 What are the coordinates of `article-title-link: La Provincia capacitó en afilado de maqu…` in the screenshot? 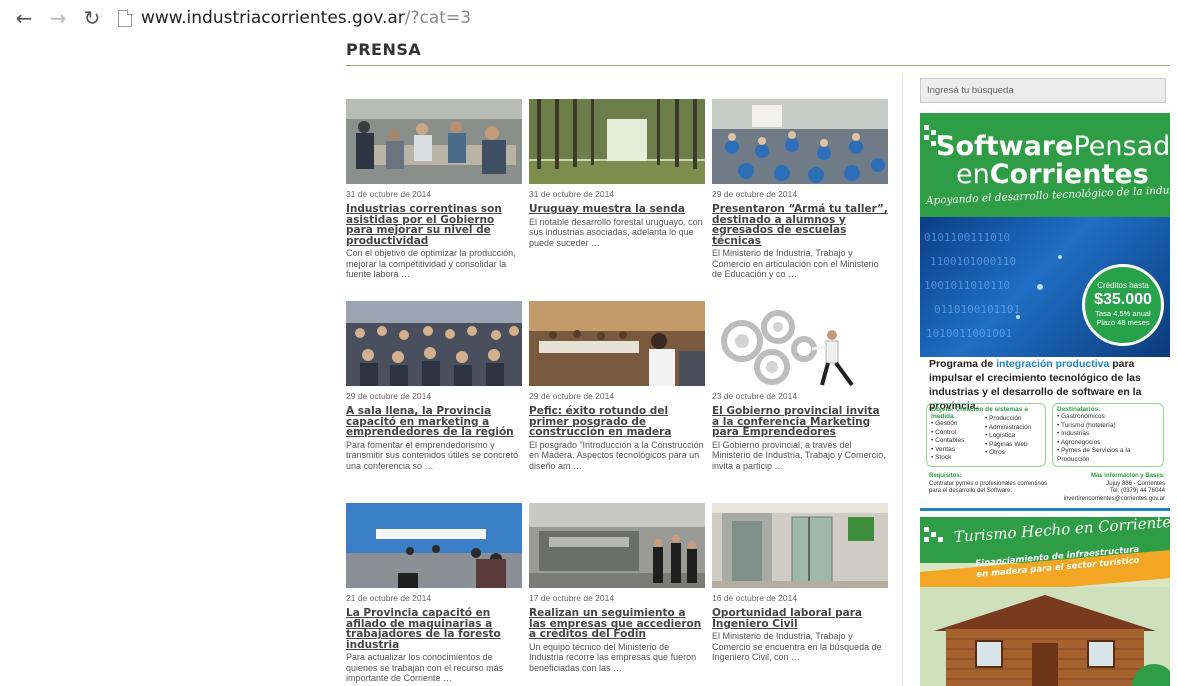 It's located at (434, 629).